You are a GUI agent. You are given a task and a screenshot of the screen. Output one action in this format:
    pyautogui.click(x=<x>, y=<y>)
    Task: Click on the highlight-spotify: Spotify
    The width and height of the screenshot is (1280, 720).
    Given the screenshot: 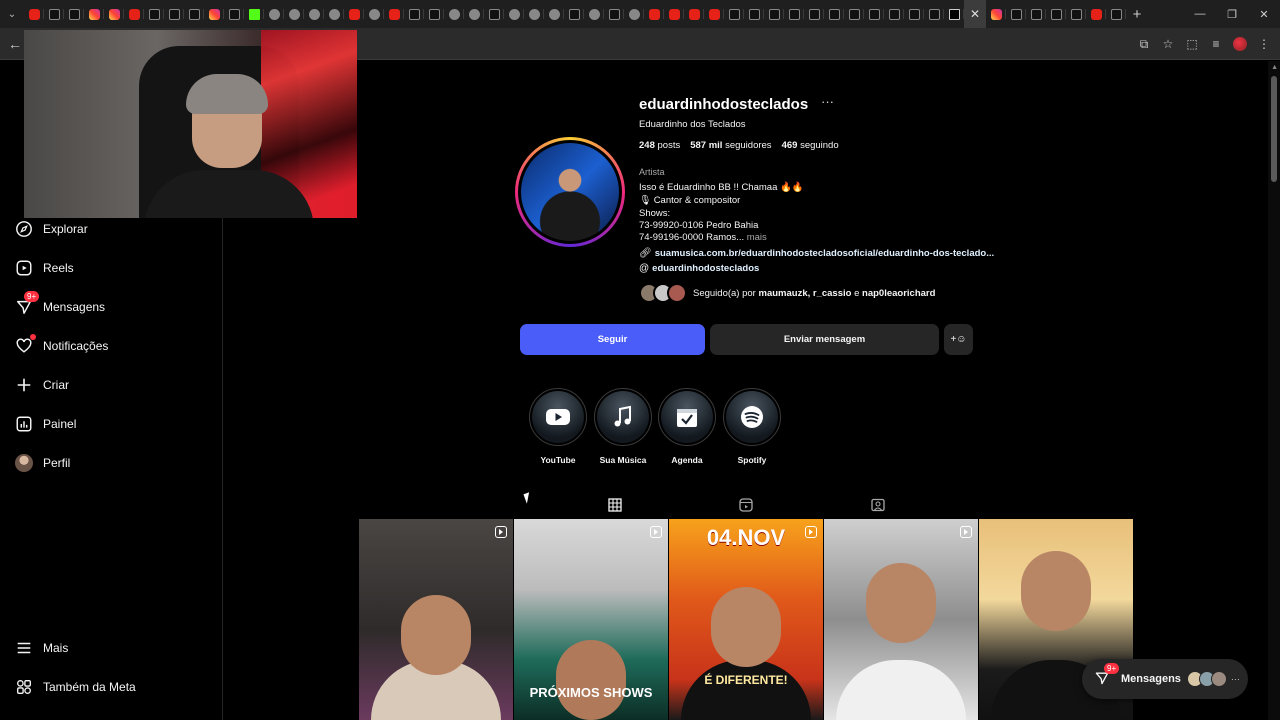 What is the action you would take?
    pyautogui.click(x=752, y=426)
    